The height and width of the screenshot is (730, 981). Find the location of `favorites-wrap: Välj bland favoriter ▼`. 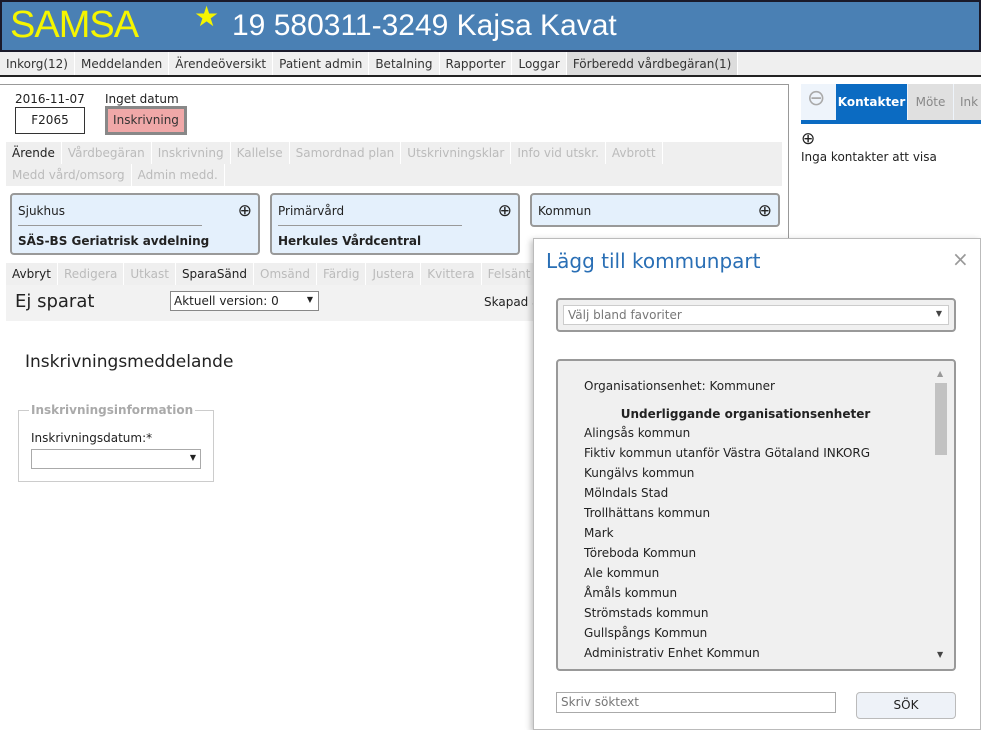

favorites-wrap: Välj bland favoriter ▼ is located at coordinates (756, 315).